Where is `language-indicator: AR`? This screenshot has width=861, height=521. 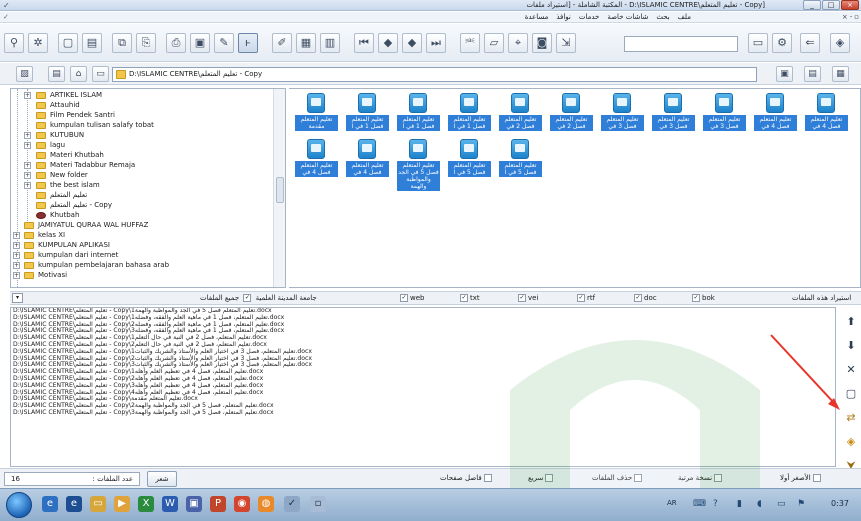
language-indicator: AR is located at coordinates (672, 503).